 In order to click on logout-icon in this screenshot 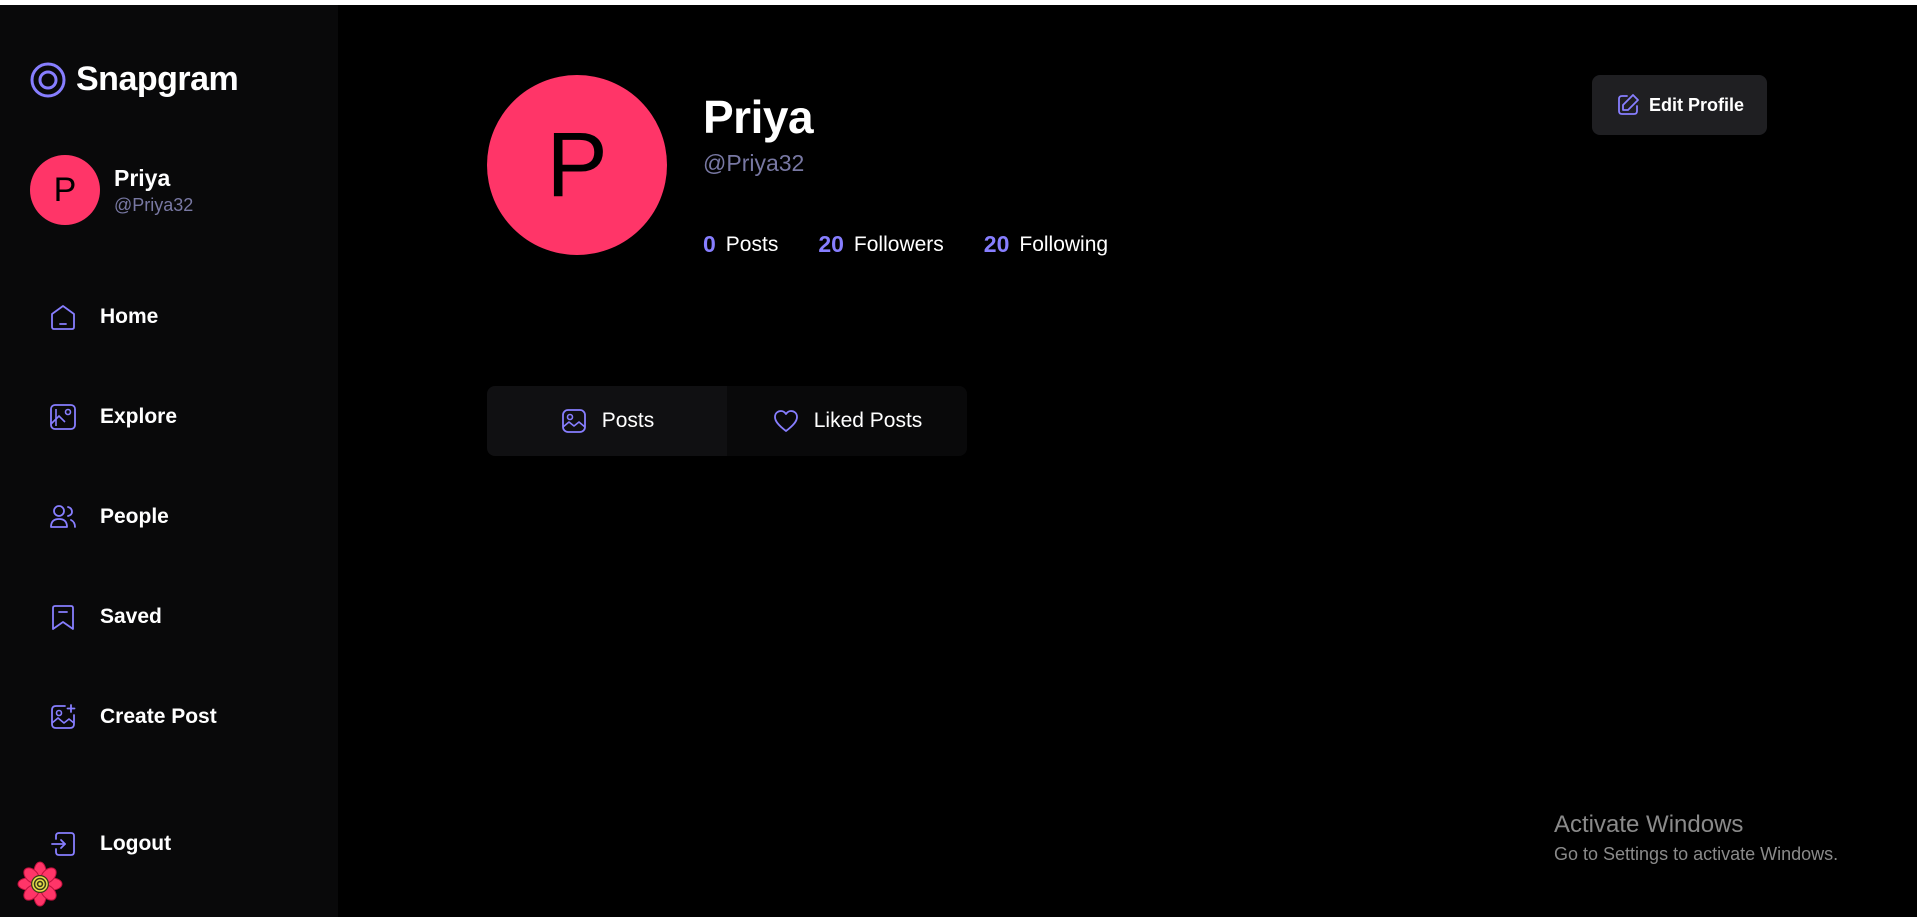, I will do `click(63, 844)`.